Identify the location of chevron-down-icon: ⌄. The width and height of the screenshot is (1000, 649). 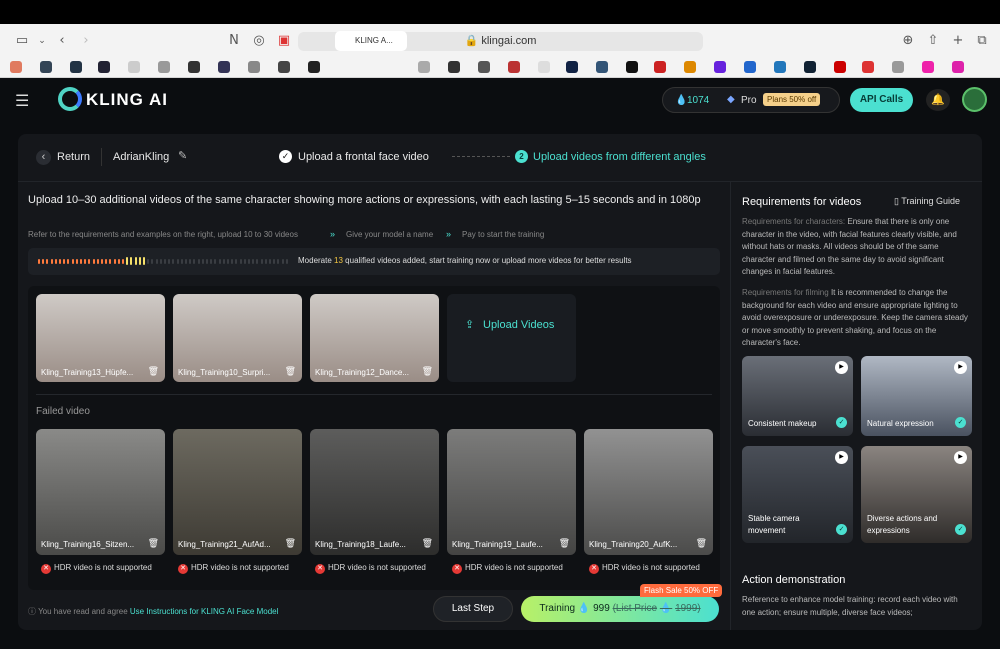
(42, 41).